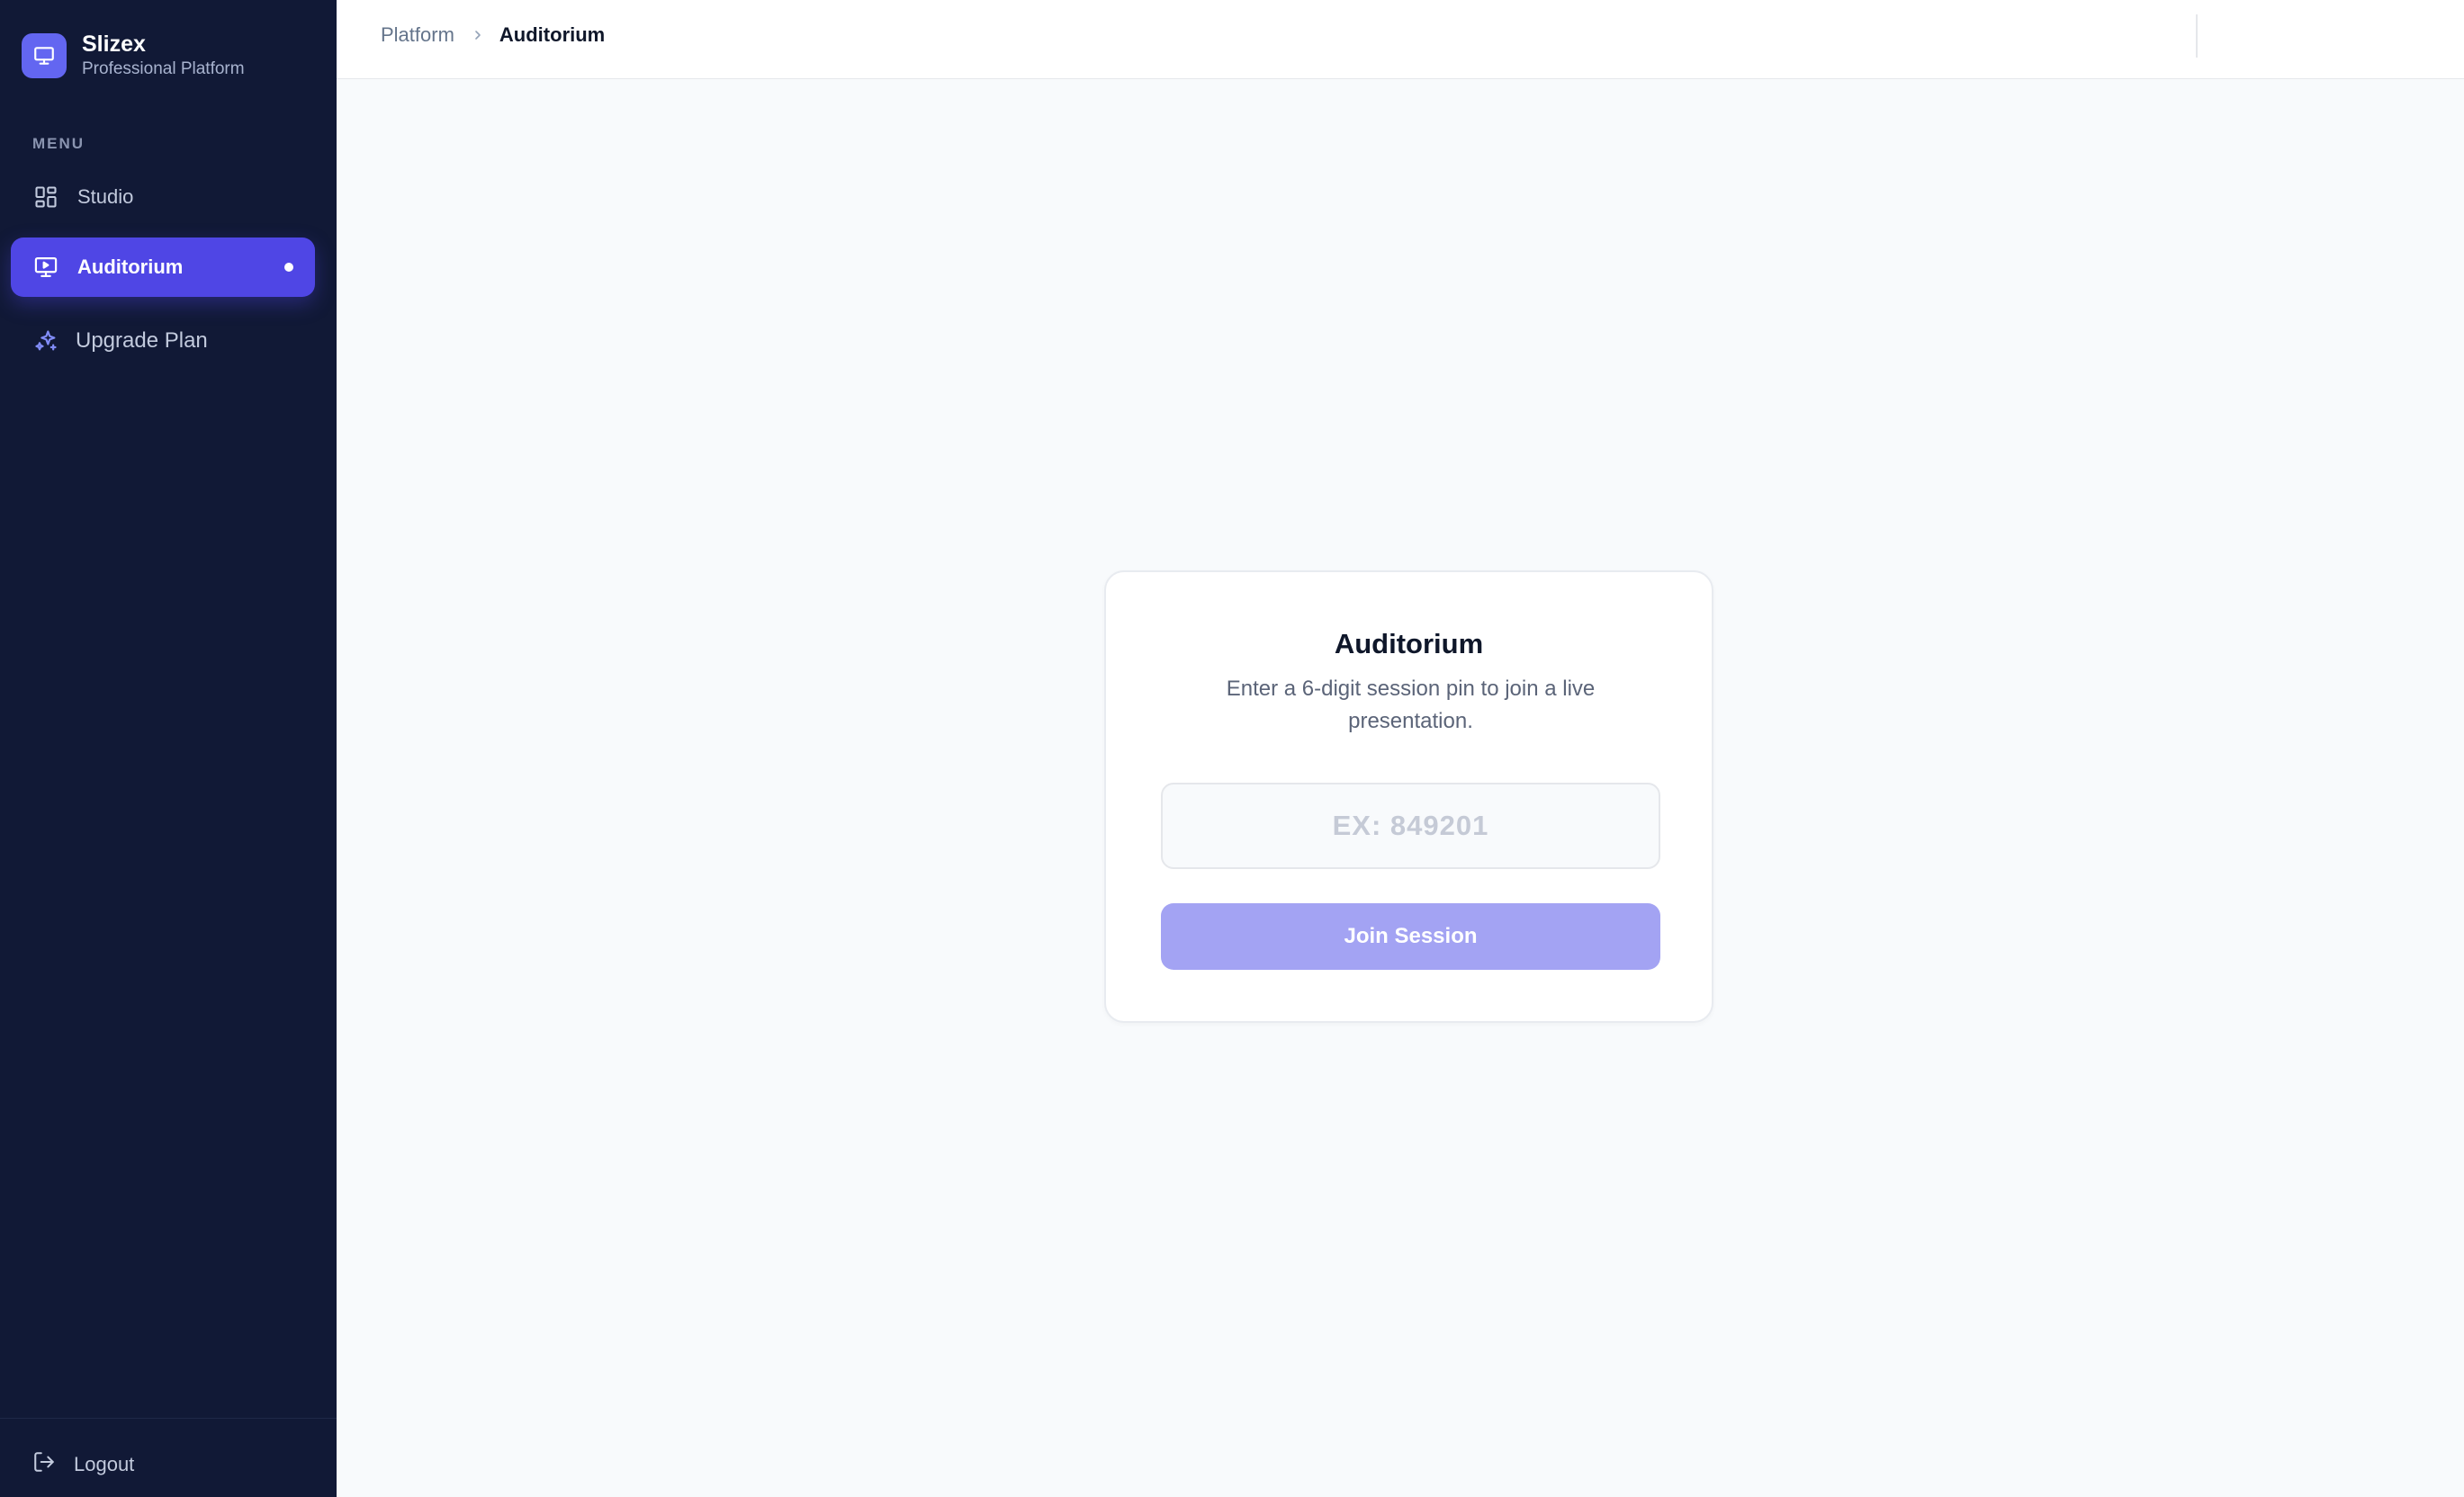 This screenshot has width=2464, height=1497. What do you see at coordinates (46, 268) in the screenshot?
I see `monitor-play-icon` at bounding box center [46, 268].